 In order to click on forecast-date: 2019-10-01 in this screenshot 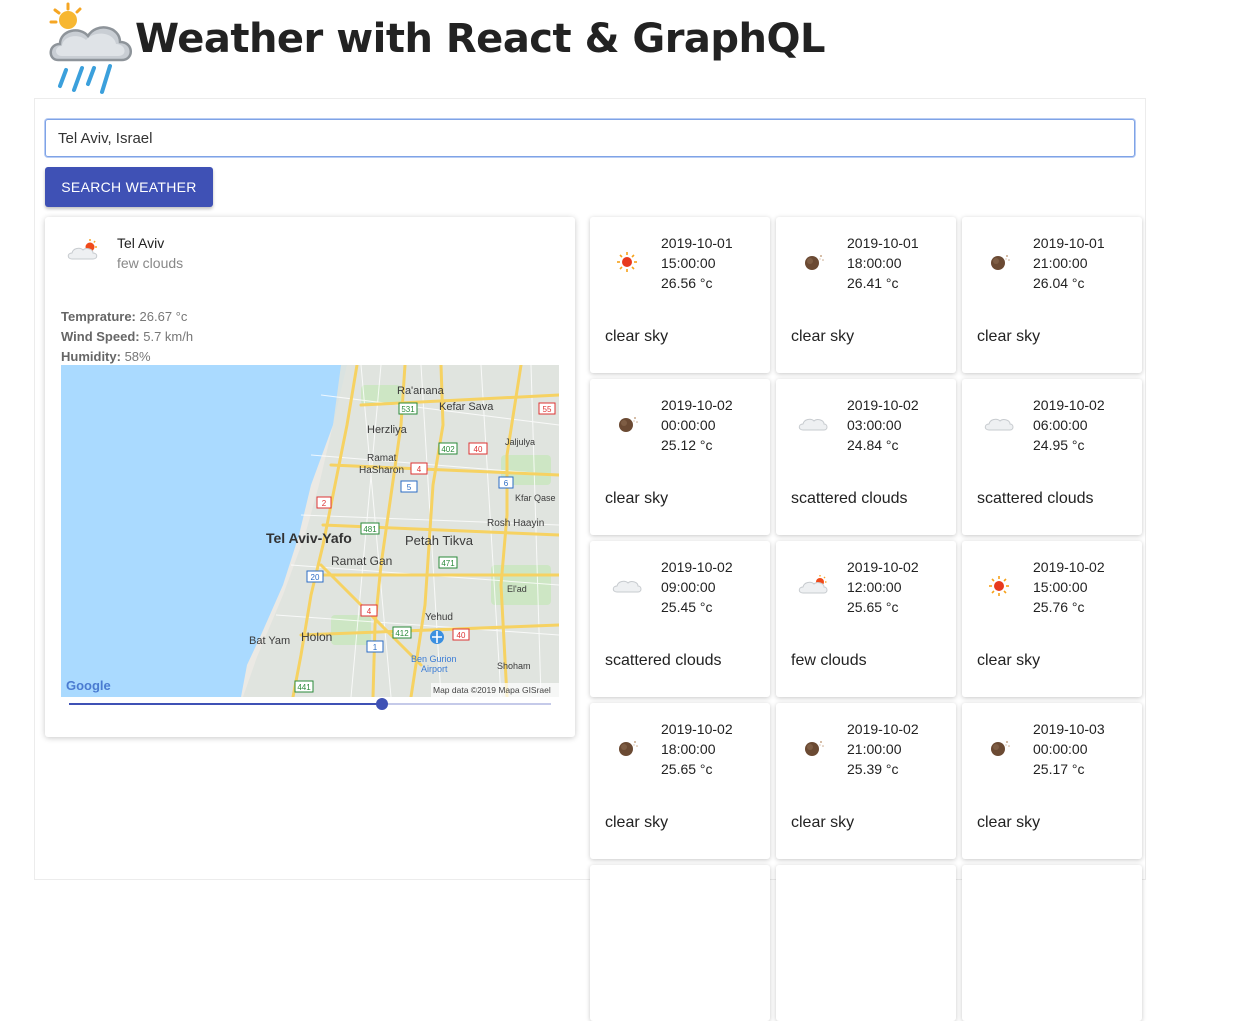, I will do `click(1069, 243)`.